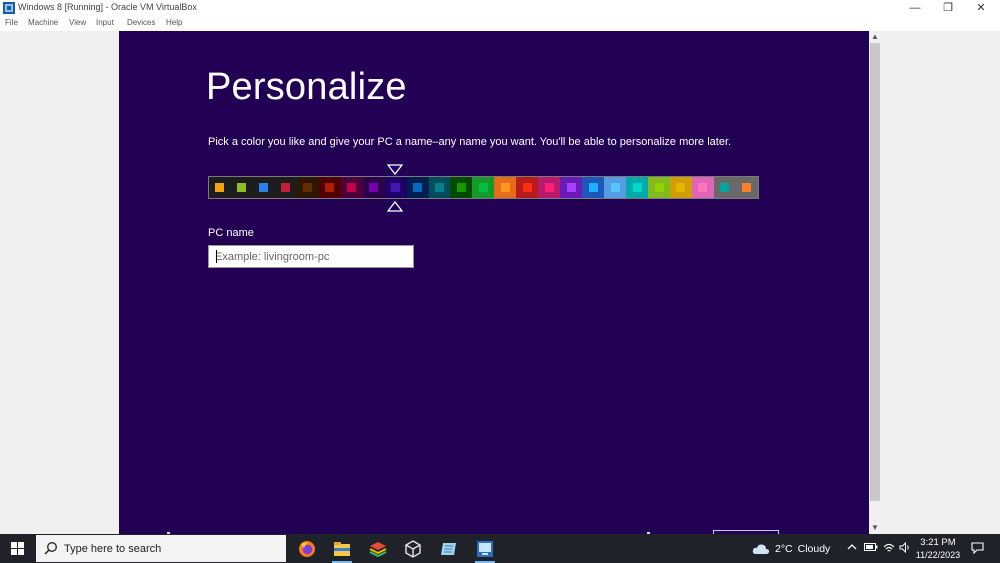  Describe the element at coordinates (875, 272) in the screenshot. I see `scroll-thumb` at that location.